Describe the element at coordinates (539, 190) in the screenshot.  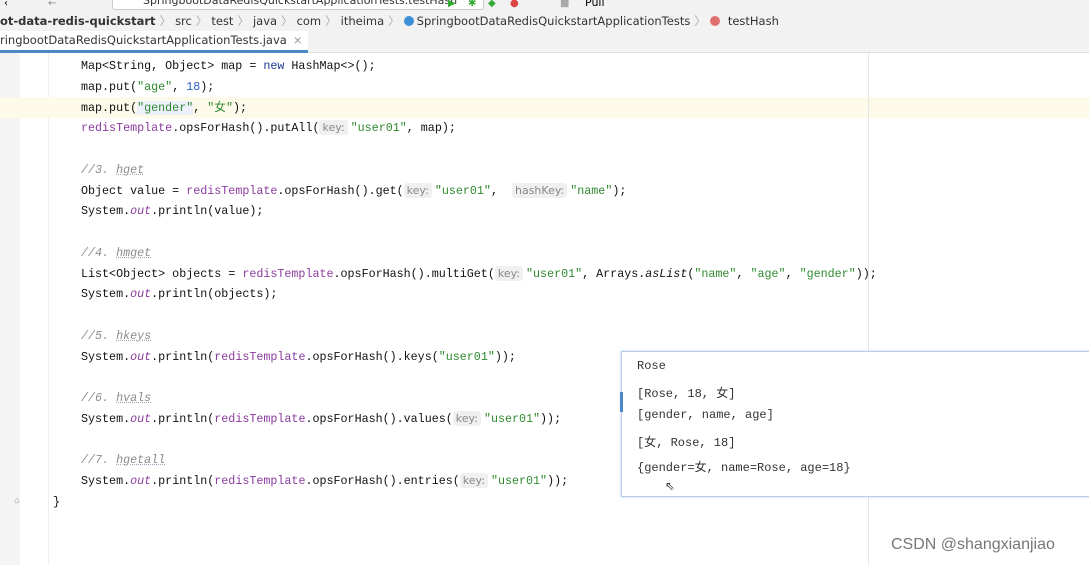
I see `parameter-hint: hashKey:` at that location.